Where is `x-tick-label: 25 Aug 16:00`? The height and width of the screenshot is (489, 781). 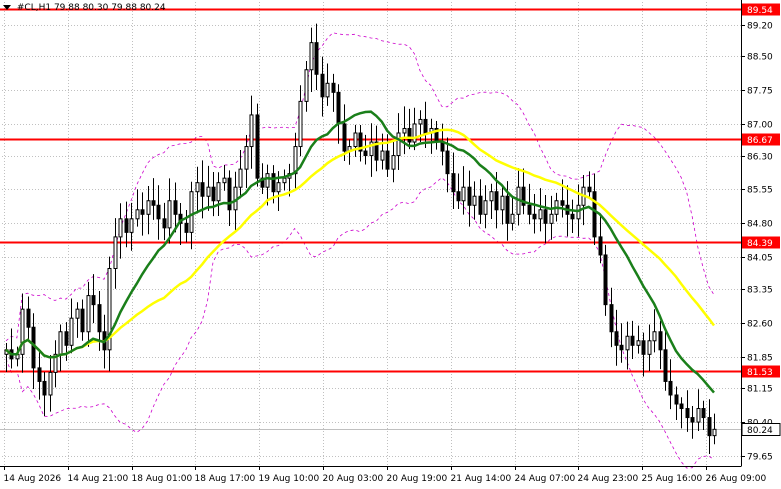 x-tick-label: 25 Aug 16:00 is located at coordinates (672, 479).